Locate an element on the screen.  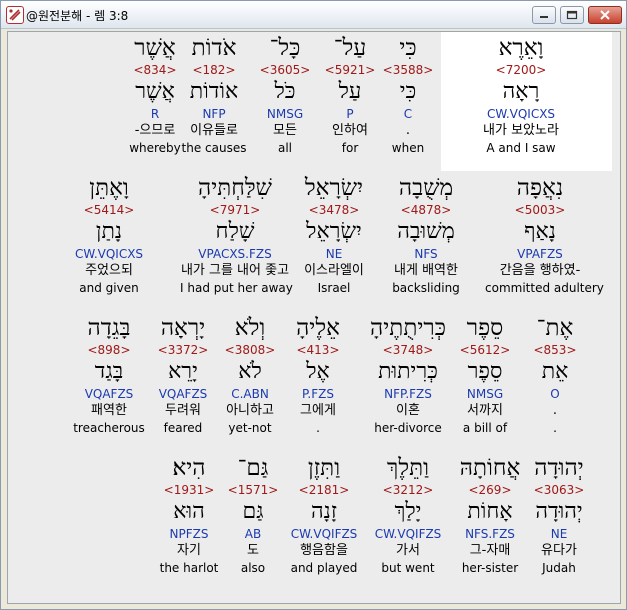
app-icon is located at coordinates (15, 15).